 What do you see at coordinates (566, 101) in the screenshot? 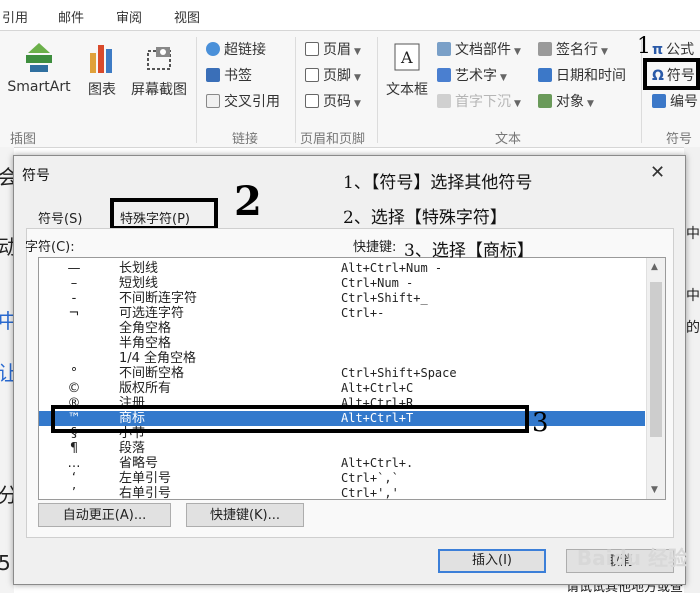
I see `object-button: 对象 ▼` at bounding box center [566, 101].